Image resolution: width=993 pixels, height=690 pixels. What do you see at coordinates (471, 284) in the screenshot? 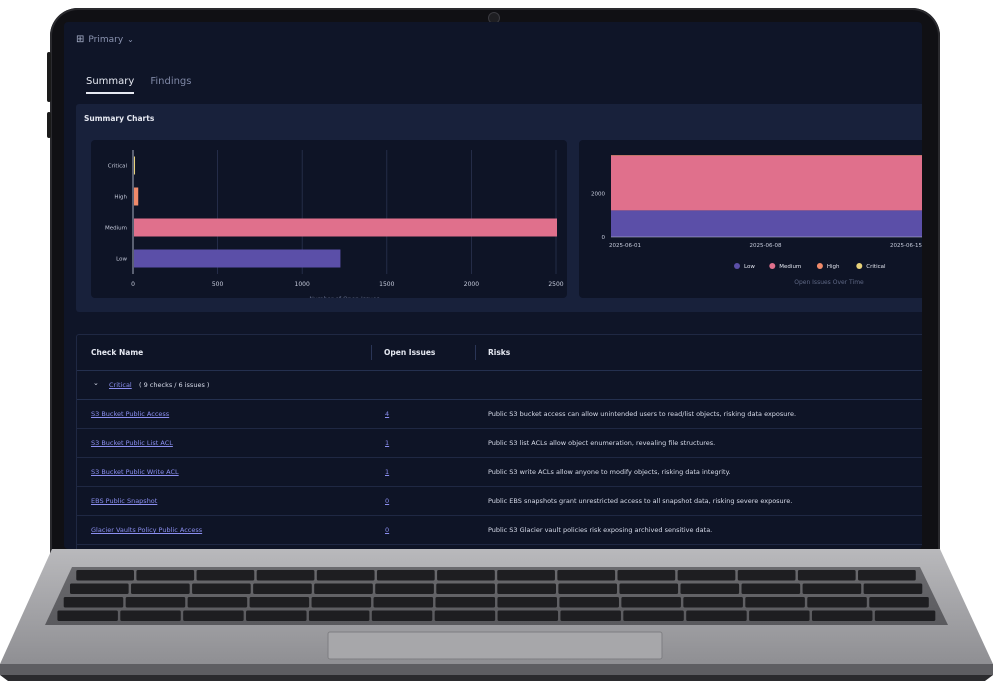
I see `x-tick-label: 2000` at bounding box center [471, 284].